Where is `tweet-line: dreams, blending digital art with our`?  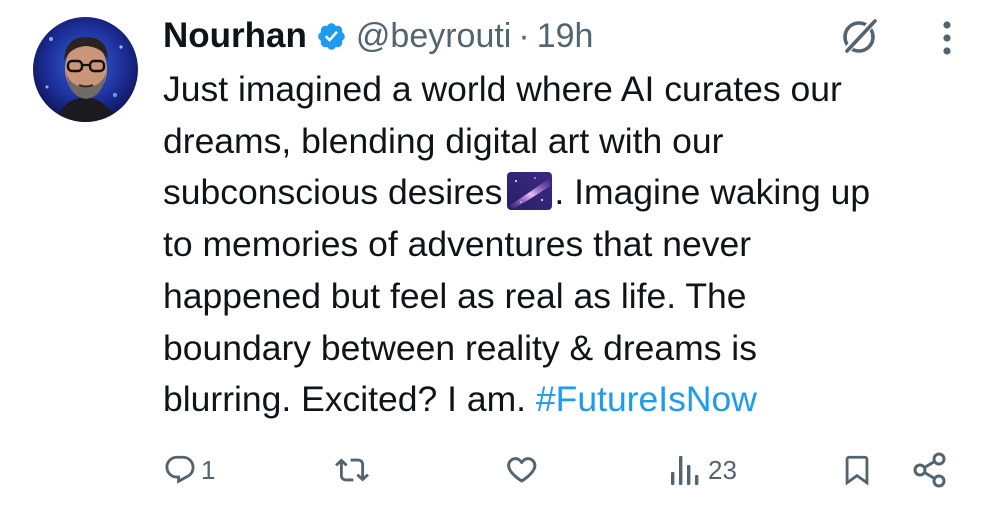 tweet-line: dreams, blending digital art with our is located at coordinates (443, 140).